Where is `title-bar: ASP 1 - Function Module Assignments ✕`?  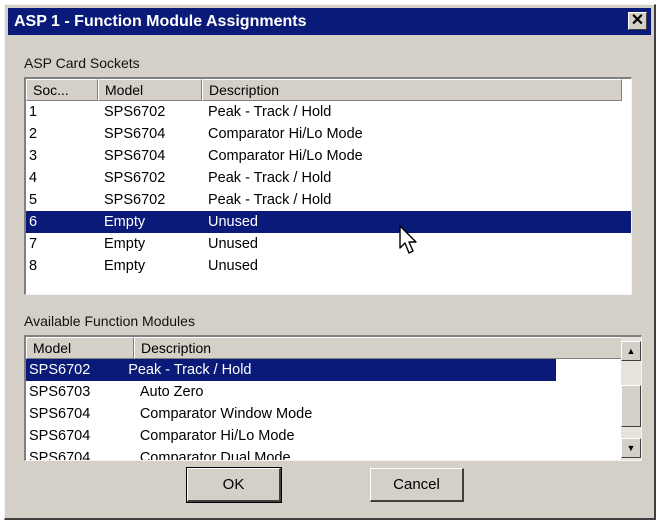 title-bar: ASP 1 - Function Module Assignments ✕ is located at coordinates (329, 21).